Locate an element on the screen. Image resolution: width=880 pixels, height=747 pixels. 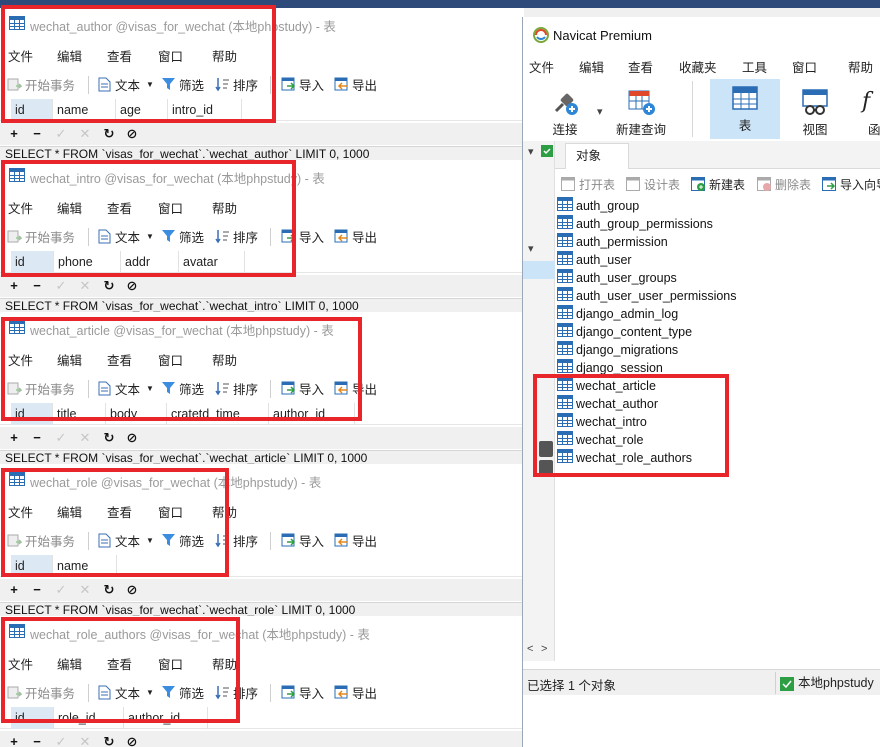
nav-menu-help: 帮助 is located at coordinates (860, 66).